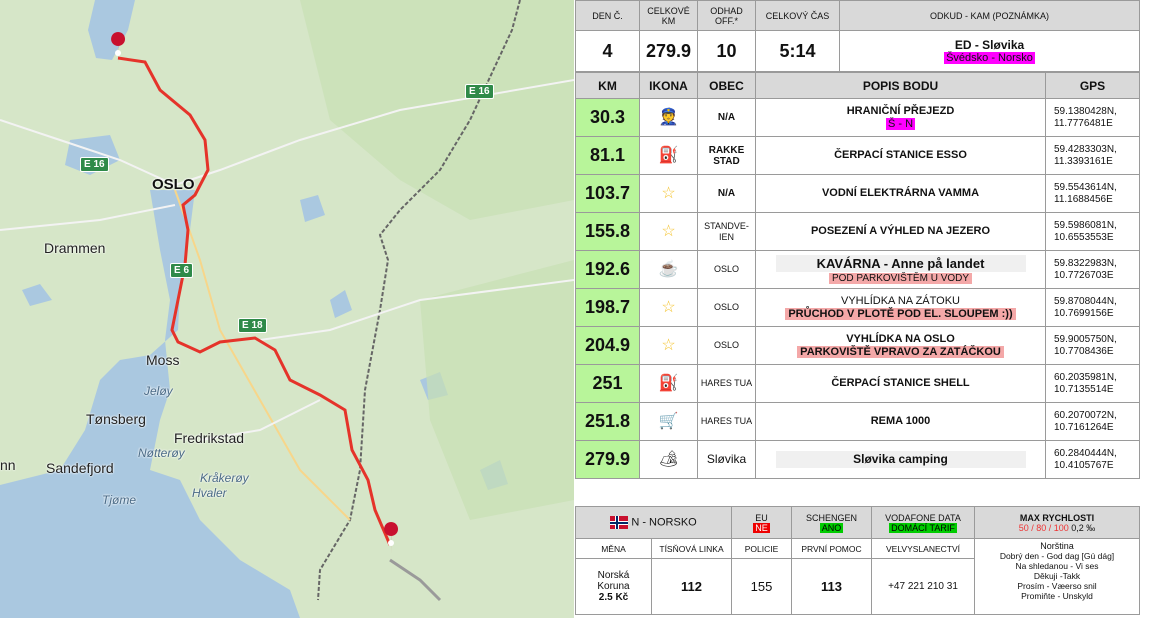 The height and width of the screenshot is (618, 1162). Describe the element at coordinates (1085, 377) in the screenshot. I see `row-gps-lat: 60.2035981N,` at that location.